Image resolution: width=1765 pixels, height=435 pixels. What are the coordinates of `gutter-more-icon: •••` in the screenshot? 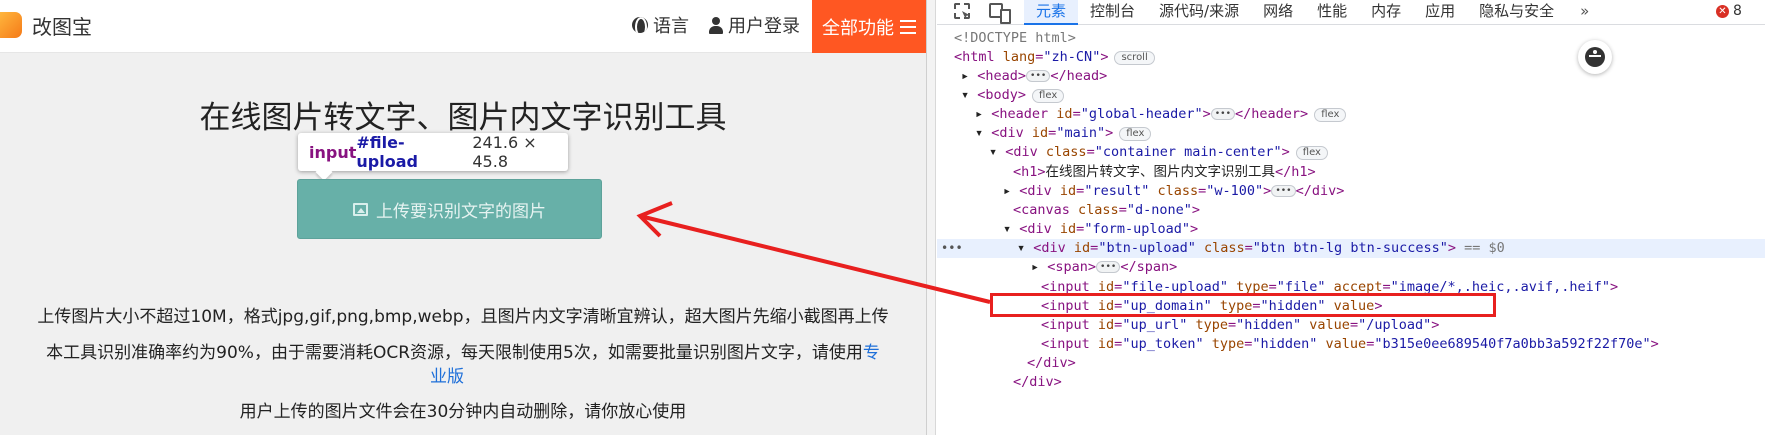 It's located at (952, 248).